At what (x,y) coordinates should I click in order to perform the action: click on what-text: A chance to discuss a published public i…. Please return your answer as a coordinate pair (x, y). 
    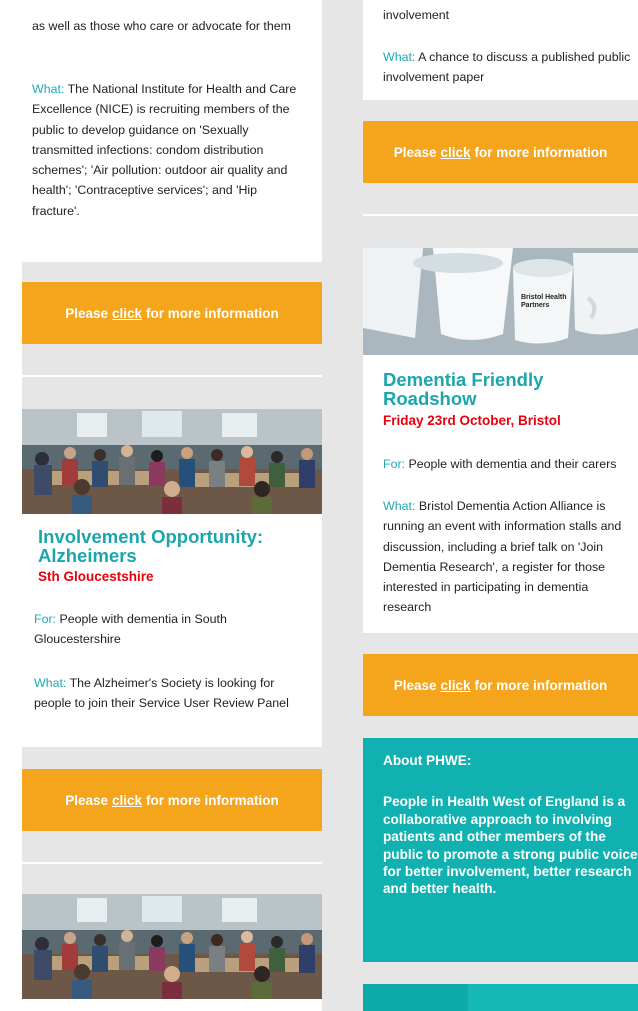
    Looking at the image, I should click on (507, 67).